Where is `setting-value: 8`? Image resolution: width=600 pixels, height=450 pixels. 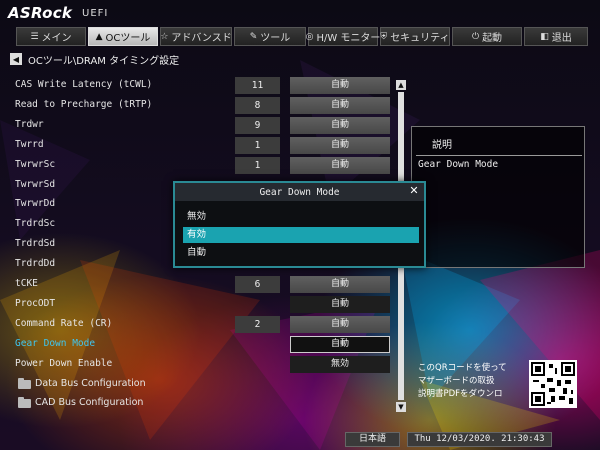
setting-value: 8 is located at coordinates (257, 105).